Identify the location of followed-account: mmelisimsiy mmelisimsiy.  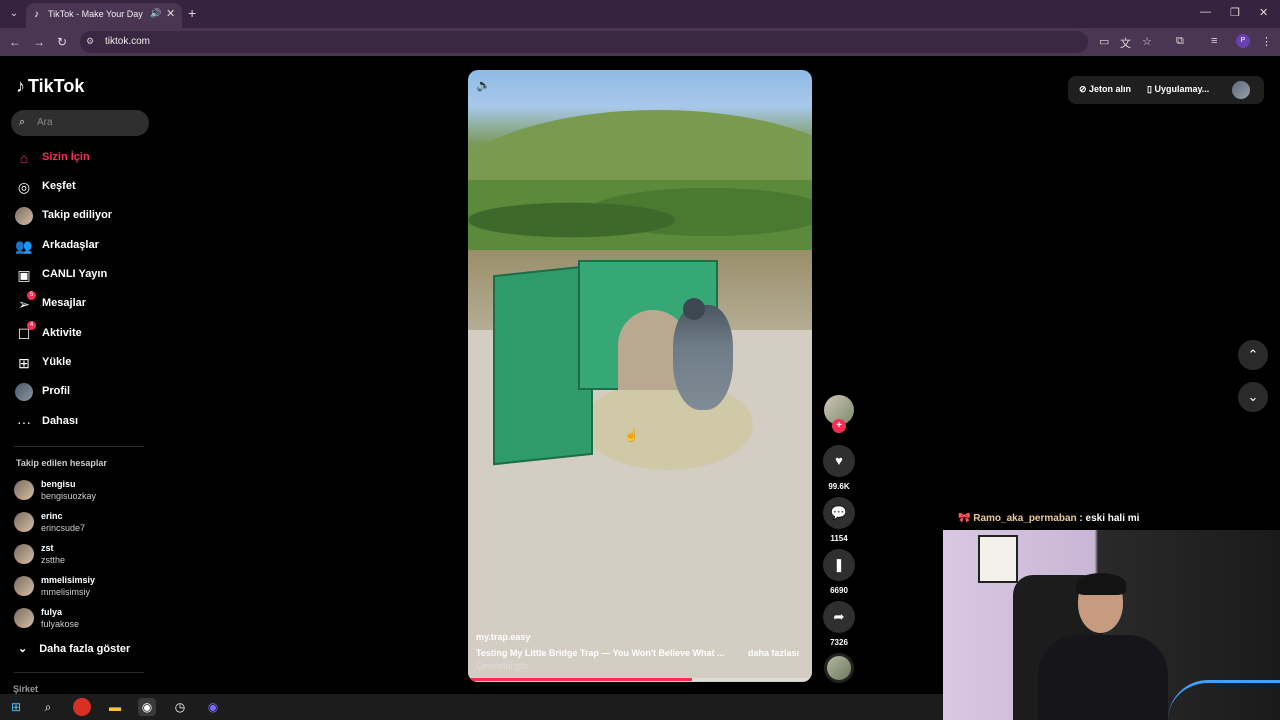
(84, 587).